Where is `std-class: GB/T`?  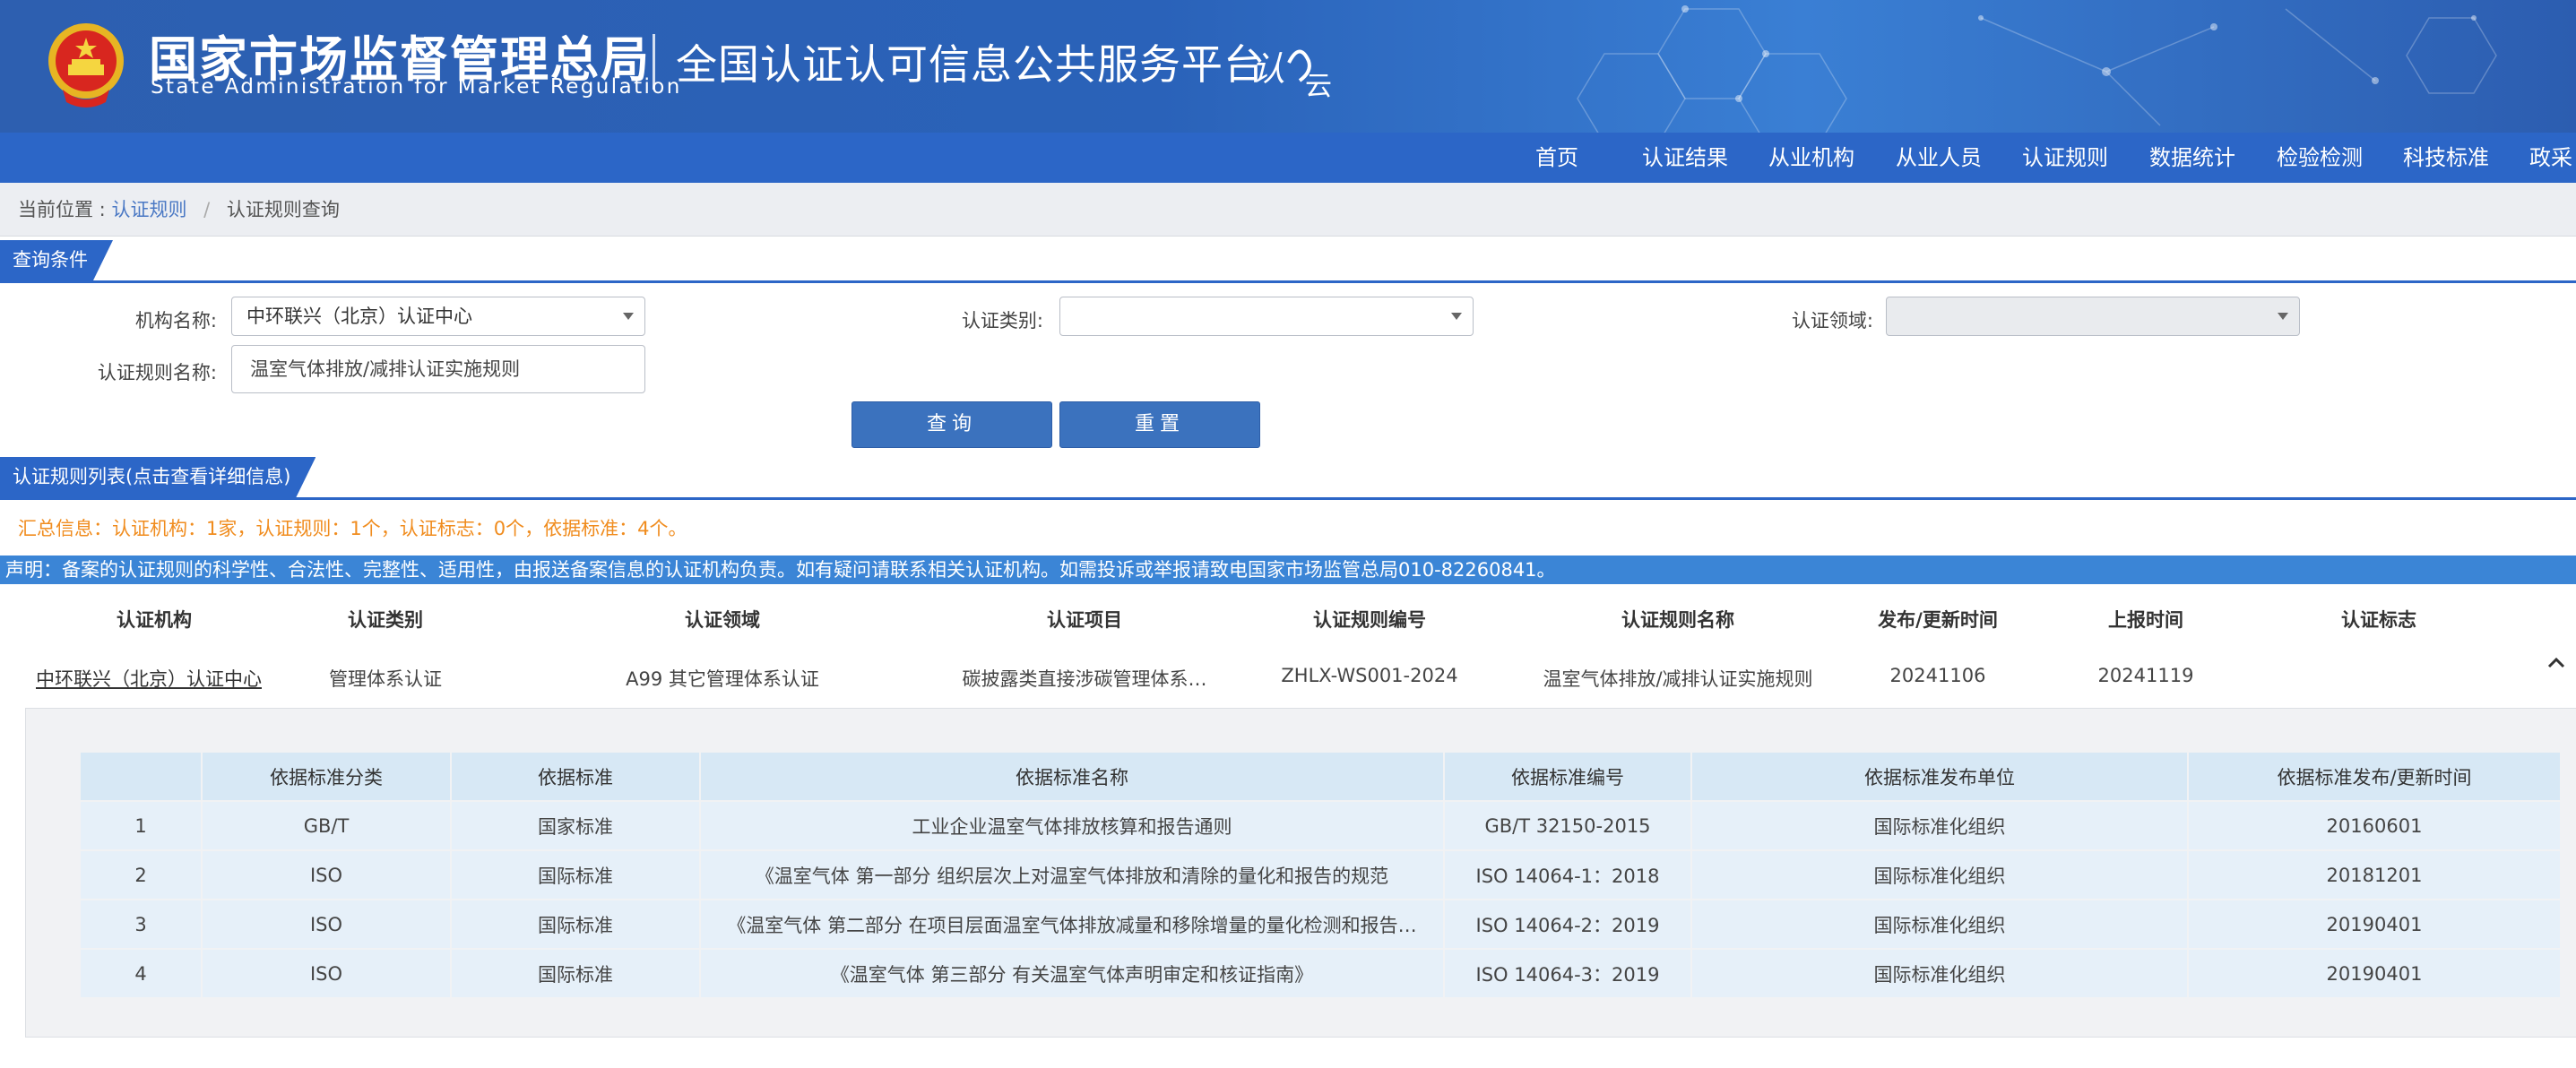 std-class: GB/T is located at coordinates (326, 826).